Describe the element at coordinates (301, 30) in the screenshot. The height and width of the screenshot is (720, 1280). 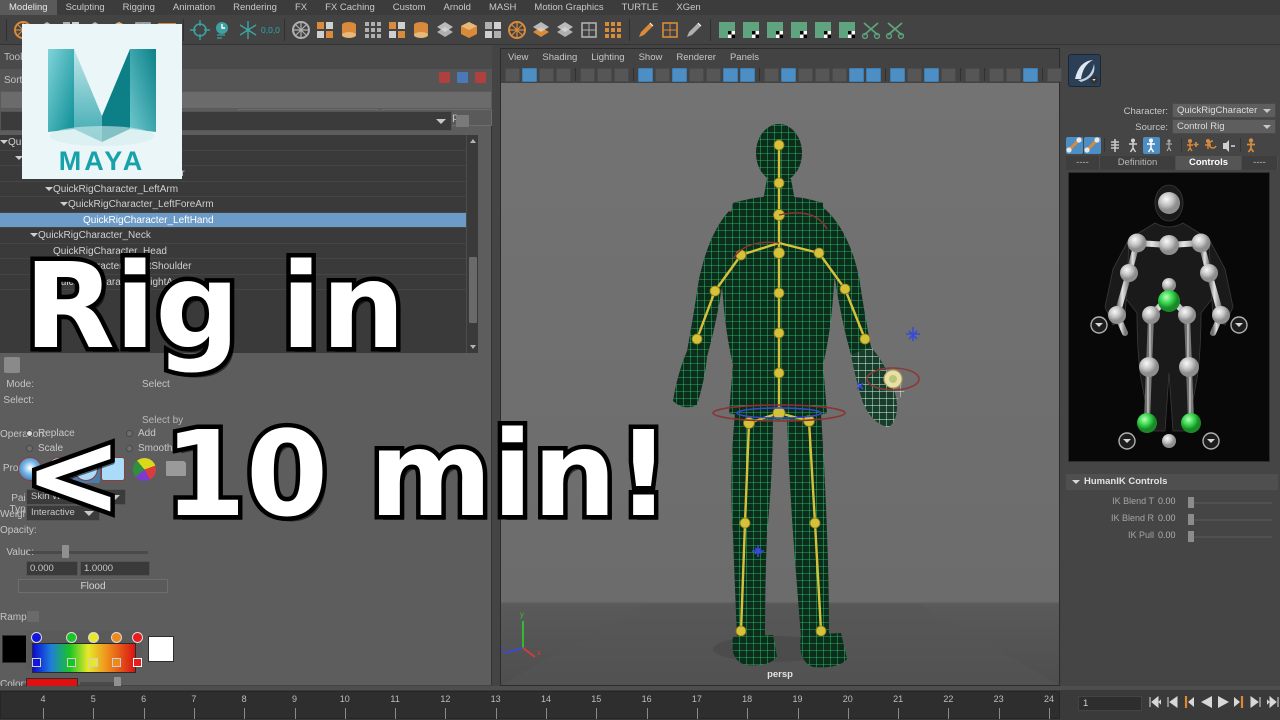
I see `combine-icon` at that location.